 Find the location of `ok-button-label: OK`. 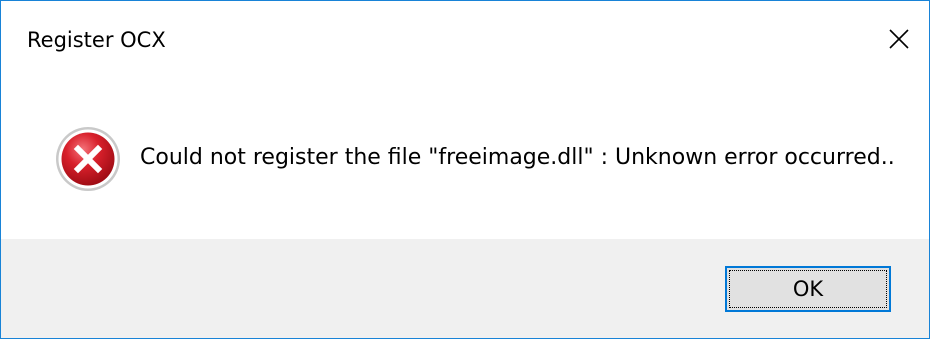

ok-button-label: OK is located at coordinates (808, 289).